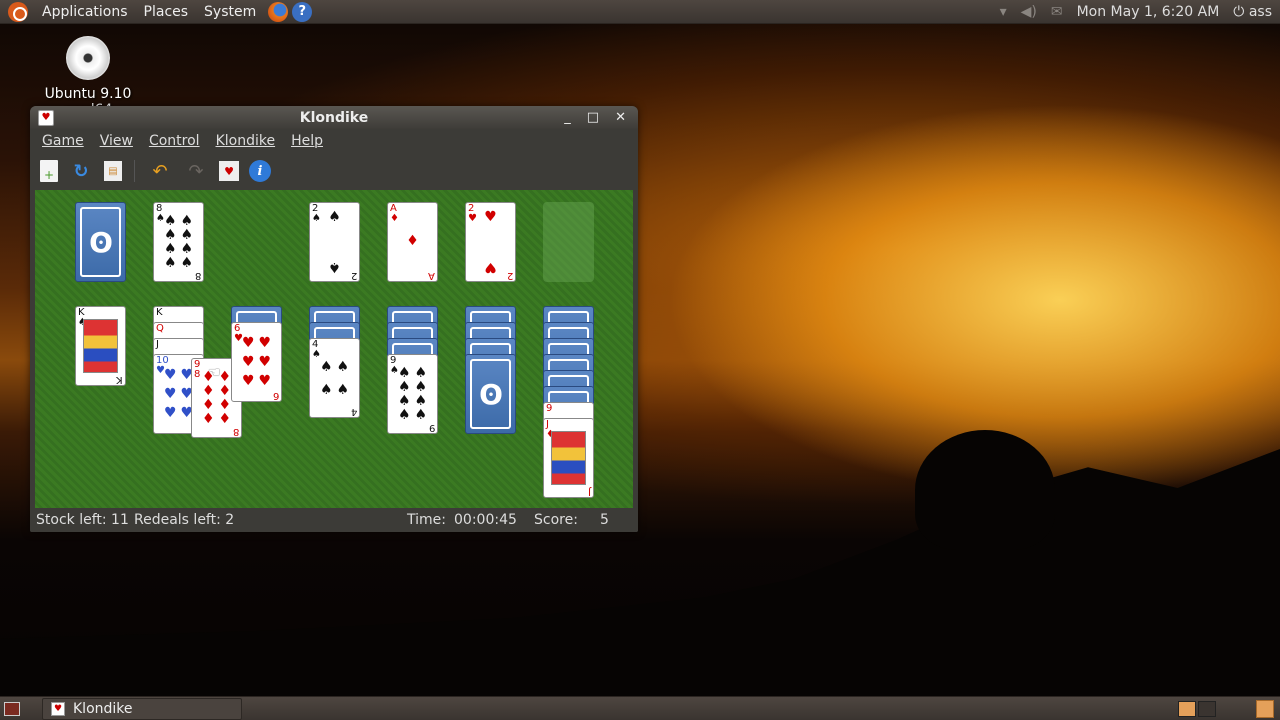 Image resolution: width=1280 pixels, height=720 pixels. Describe the element at coordinates (82, 520) in the screenshot. I see `stock-left: Stock left: 11` at that location.